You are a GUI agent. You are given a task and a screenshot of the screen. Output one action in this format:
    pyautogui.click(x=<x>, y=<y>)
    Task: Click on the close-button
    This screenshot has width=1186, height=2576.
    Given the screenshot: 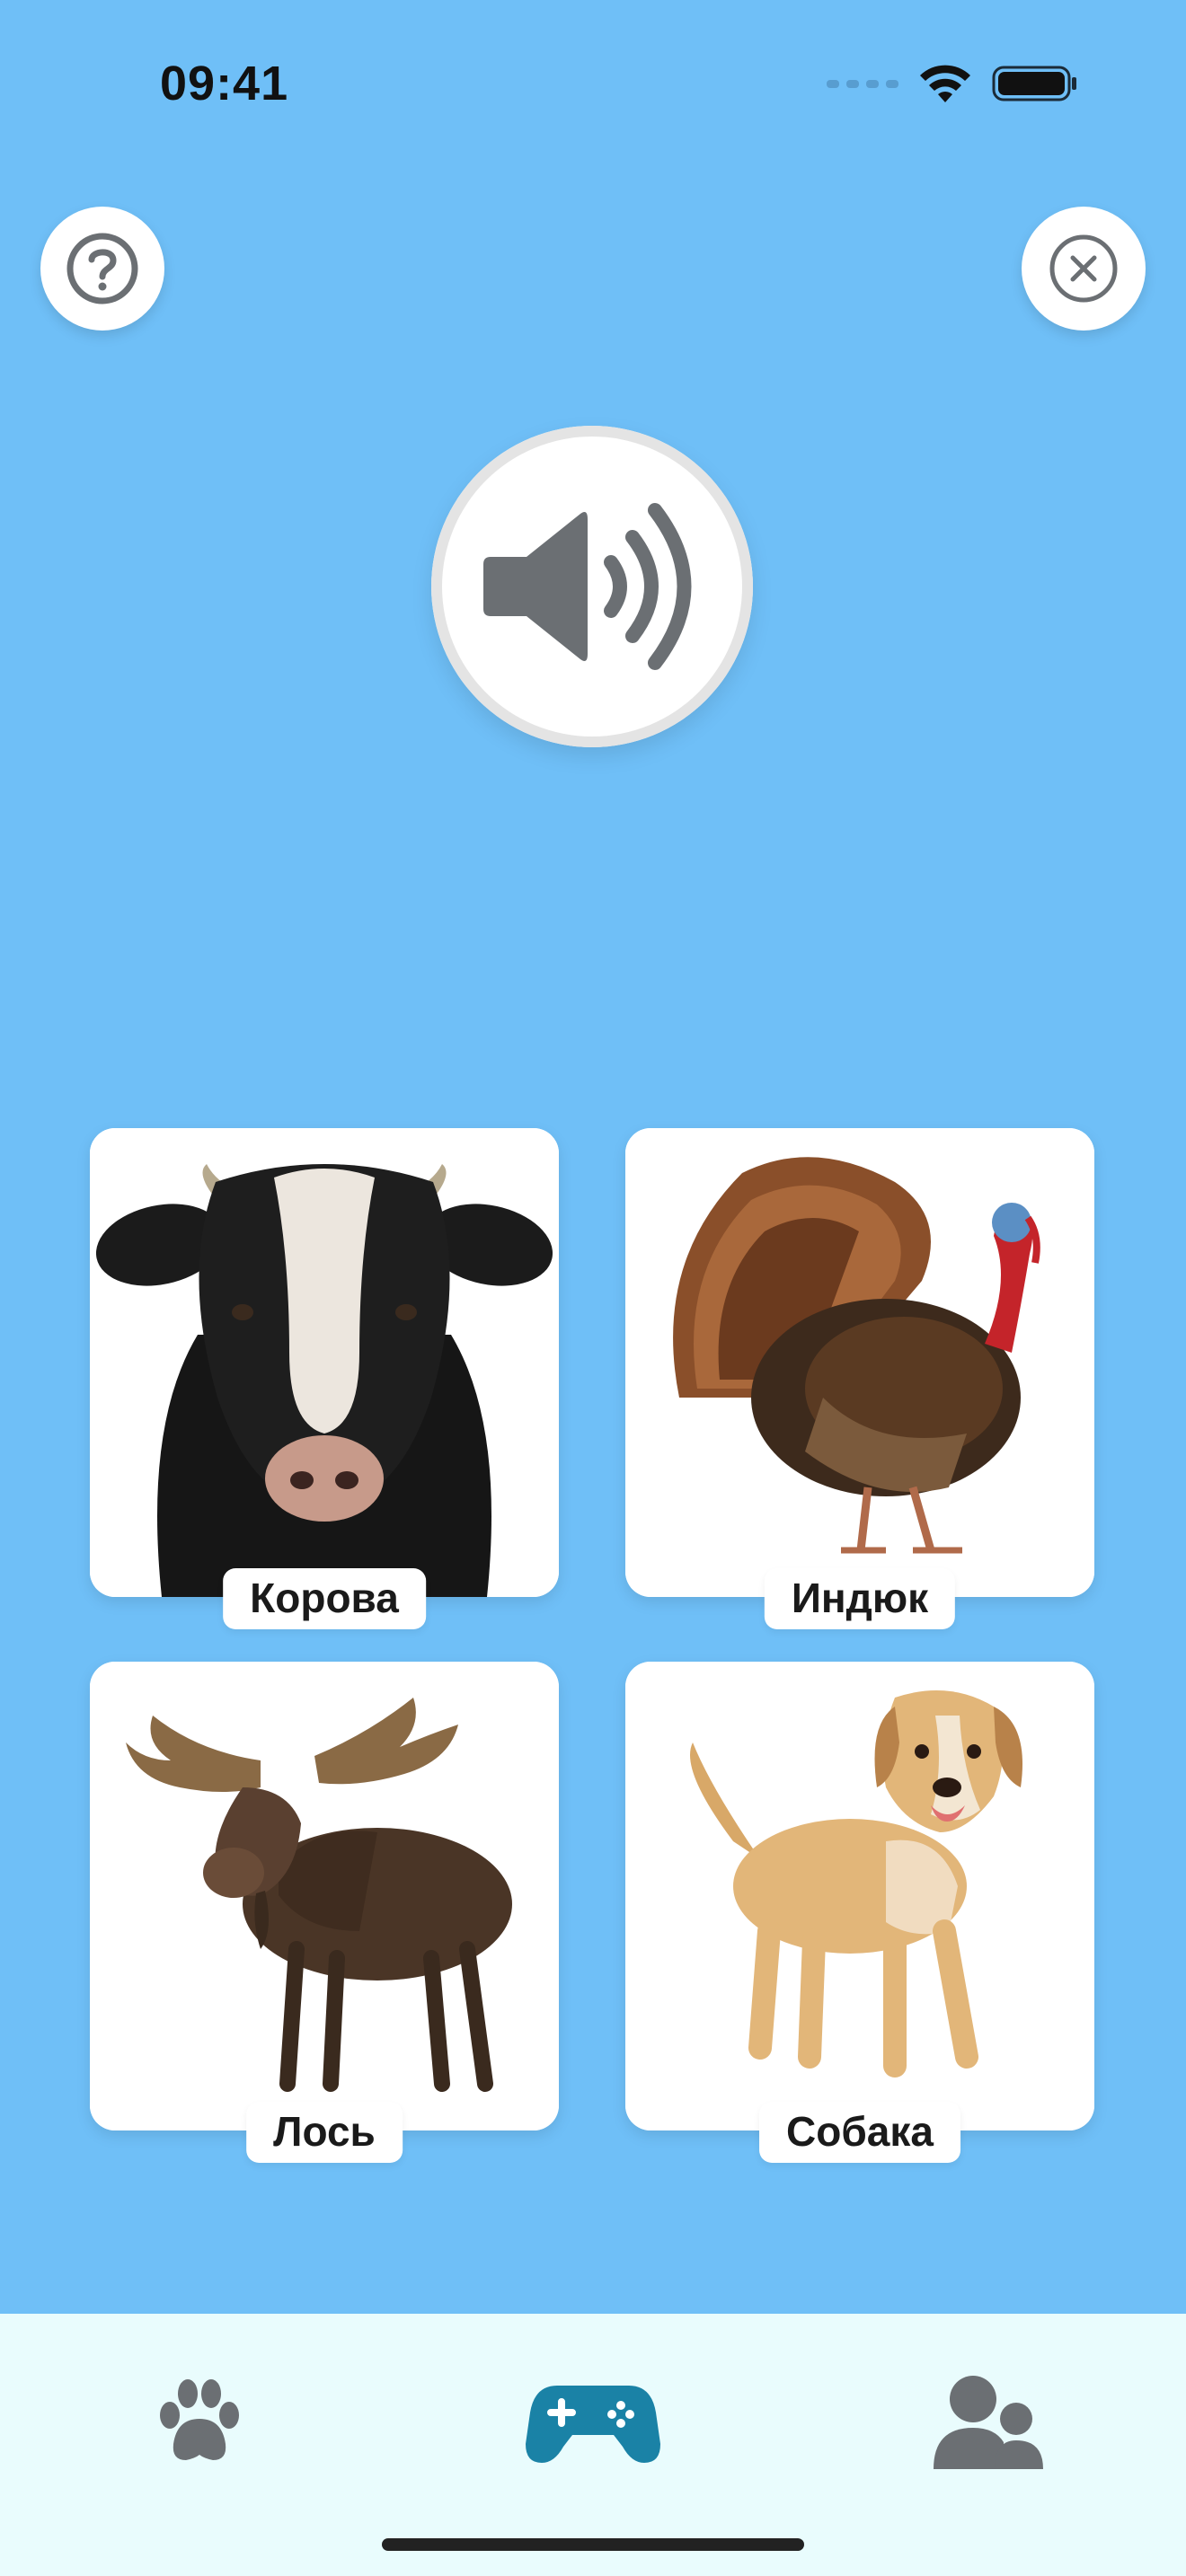 What is the action you would take?
    pyautogui.click(x=1084, y=269)
    